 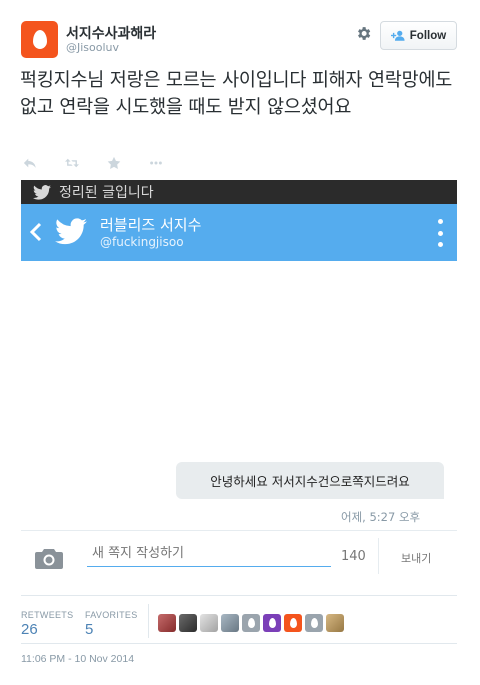 What do you see at coordinates (89, 629) in the screenshot?
I see `favorites-count: 5` at bounding box center [89, 629].